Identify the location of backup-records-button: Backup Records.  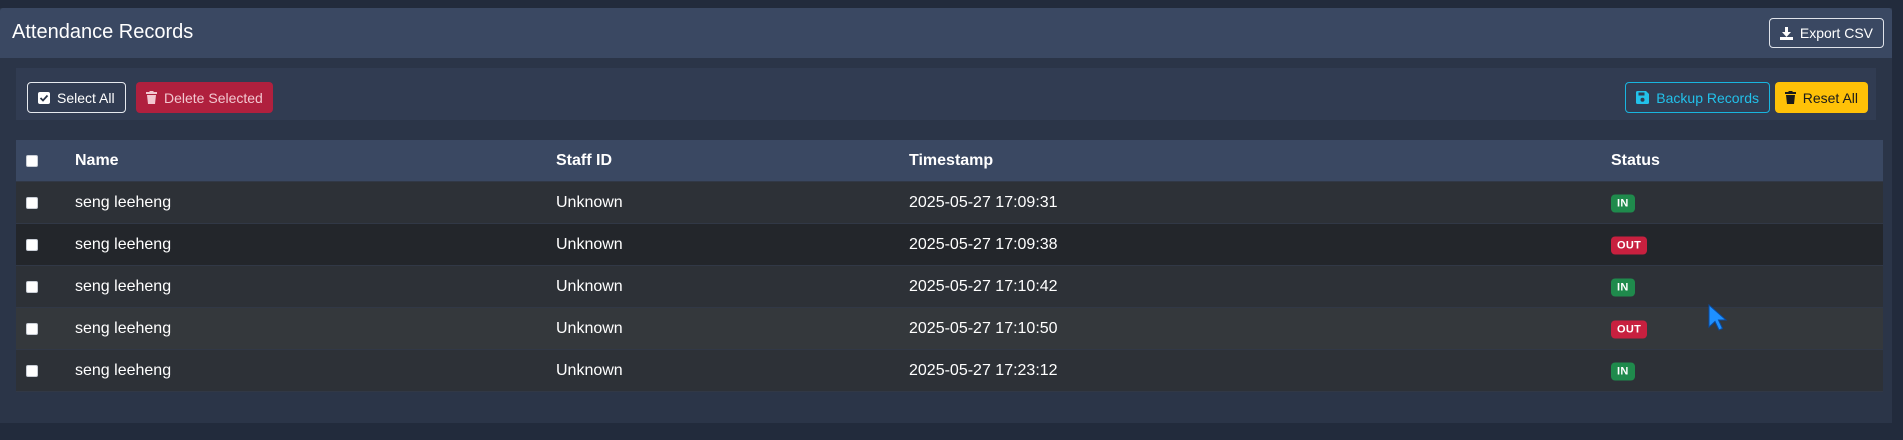
(1697, 97).